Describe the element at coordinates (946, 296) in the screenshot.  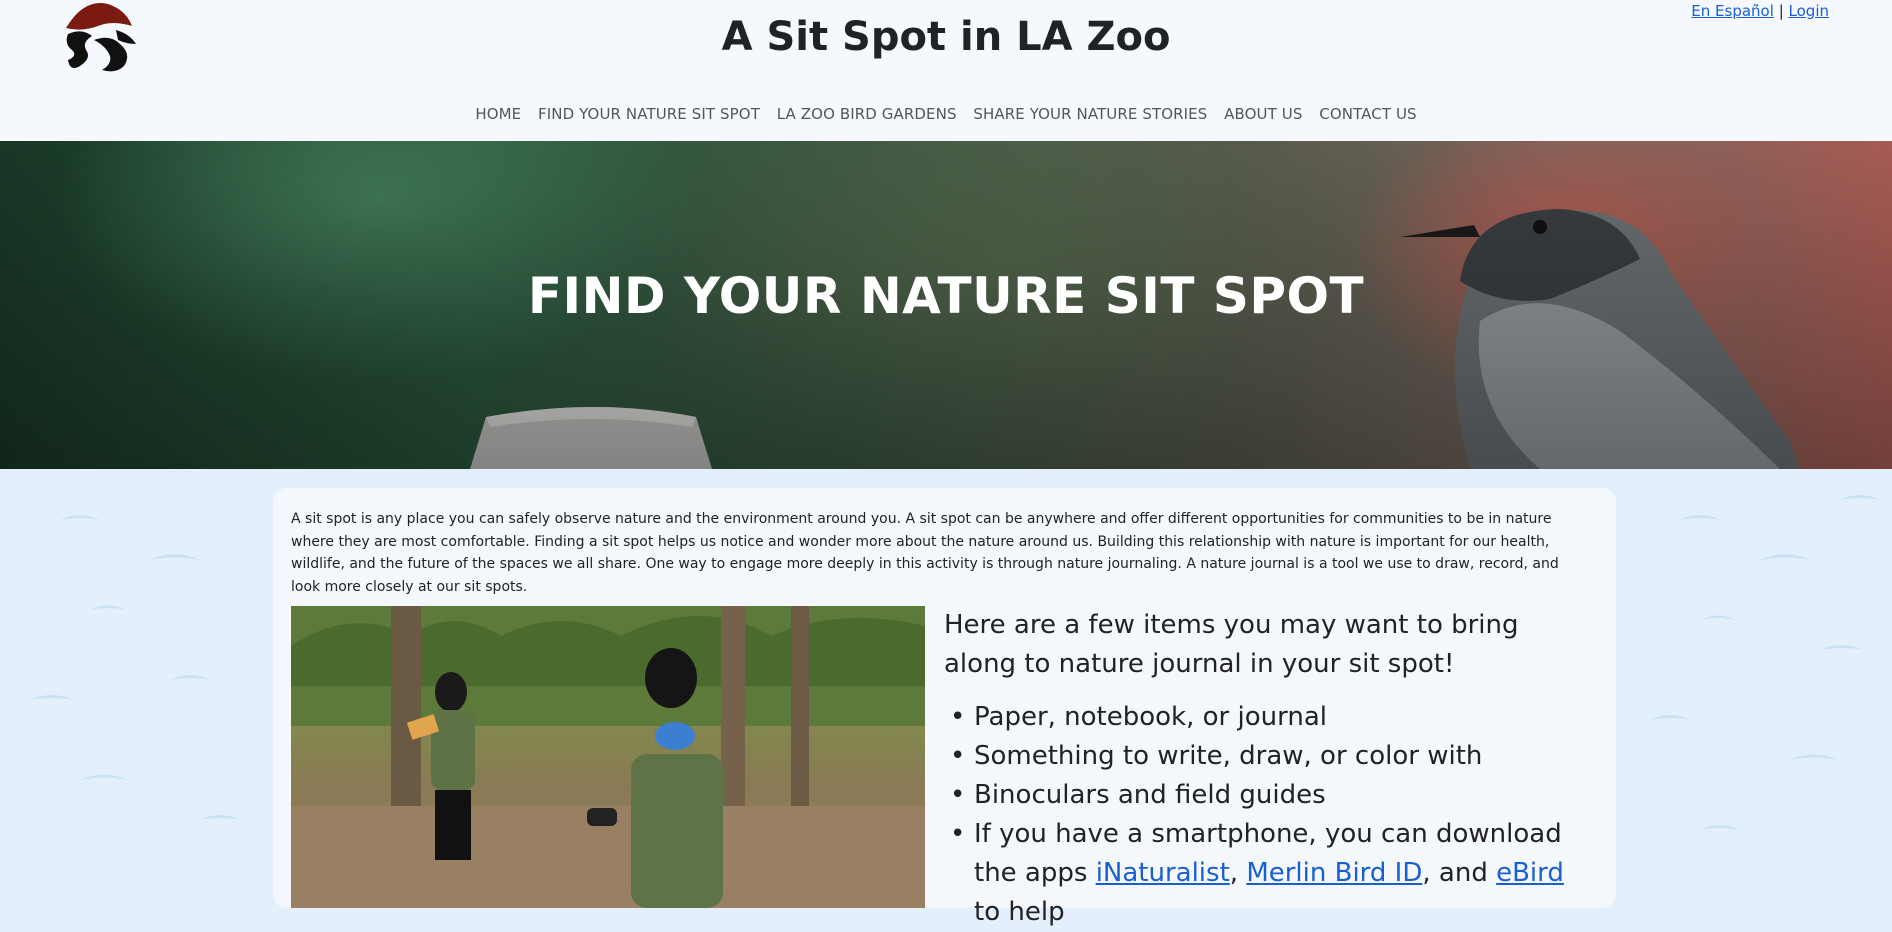
I see `hero-title: FIND YOUR NATURE SIT SPOT` at that location.